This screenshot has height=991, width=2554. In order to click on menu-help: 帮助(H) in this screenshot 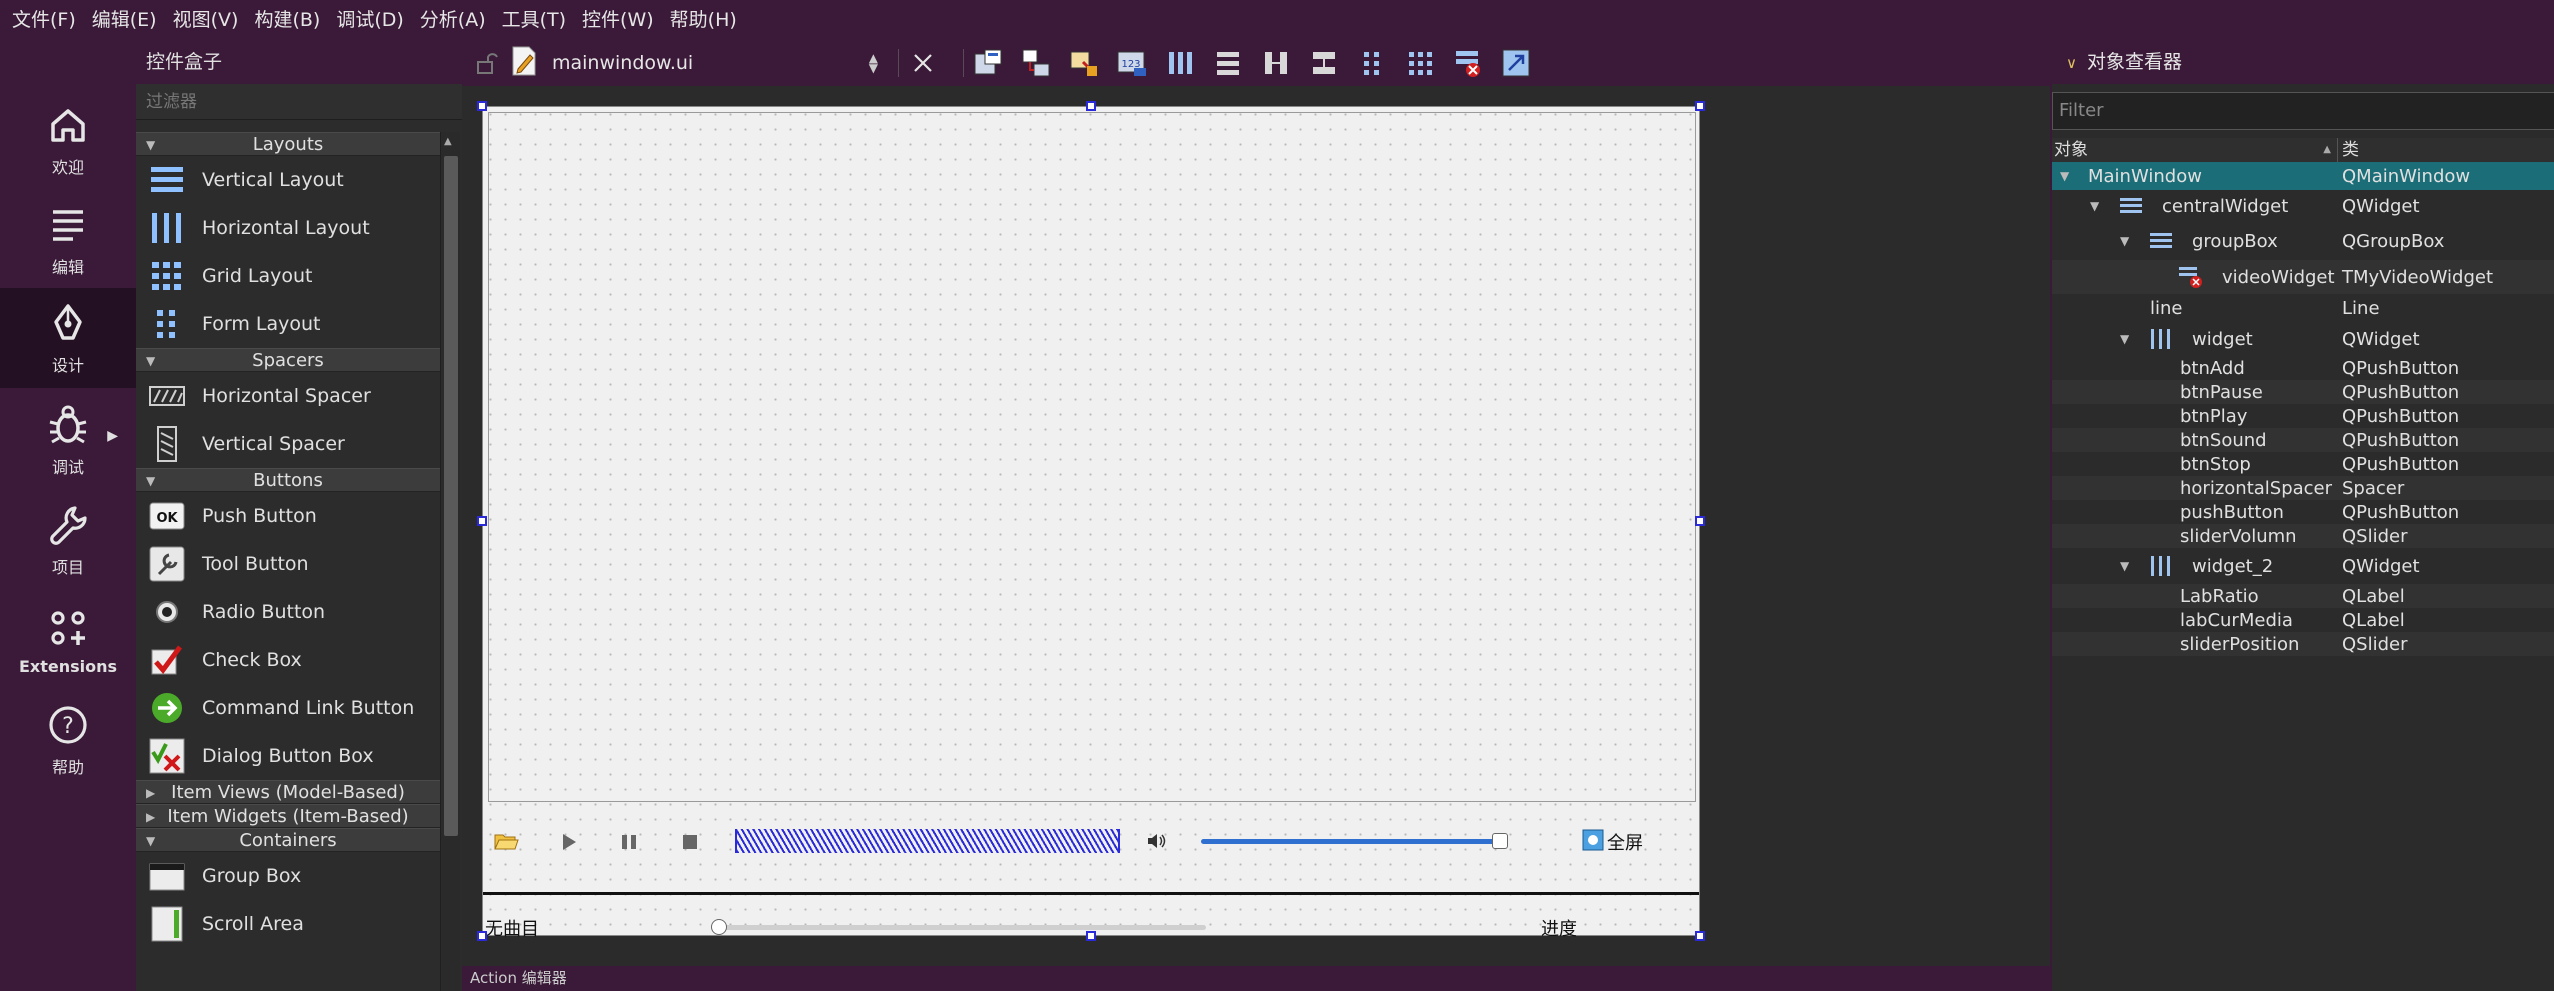, I will do `click(703, 20)`.